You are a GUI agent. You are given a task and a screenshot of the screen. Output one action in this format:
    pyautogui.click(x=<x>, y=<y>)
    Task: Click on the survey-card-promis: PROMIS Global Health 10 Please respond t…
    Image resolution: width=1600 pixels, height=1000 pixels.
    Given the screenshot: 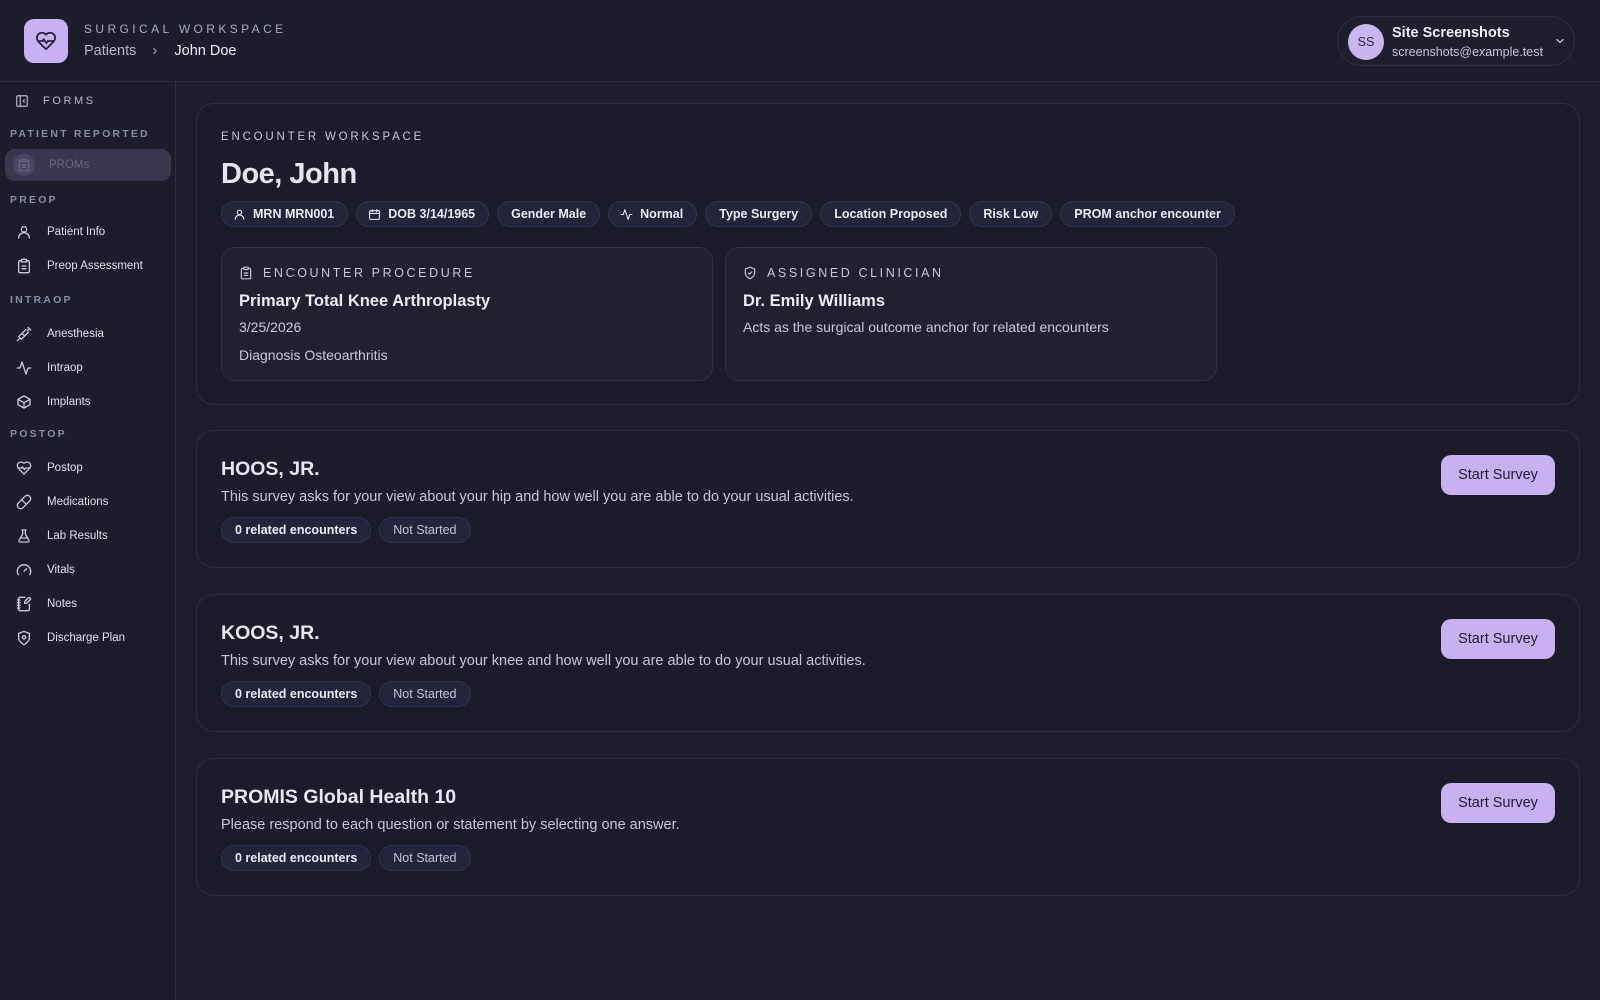 What is the action you would take?
    pyautogui.click(x=888, y=827)
    